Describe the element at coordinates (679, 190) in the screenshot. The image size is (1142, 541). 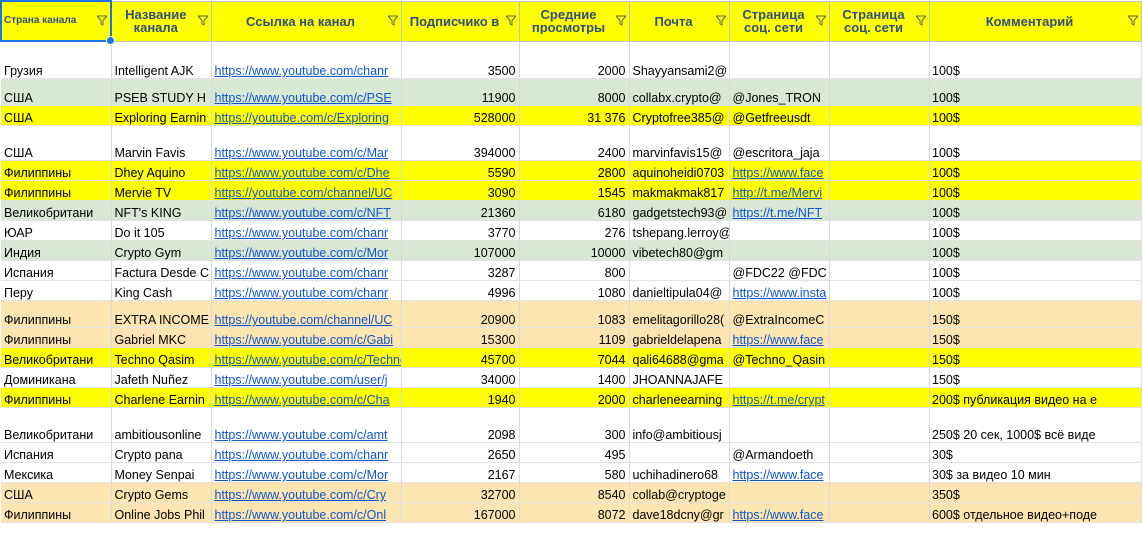
I see `email-cell: makmakmak817` at that location.